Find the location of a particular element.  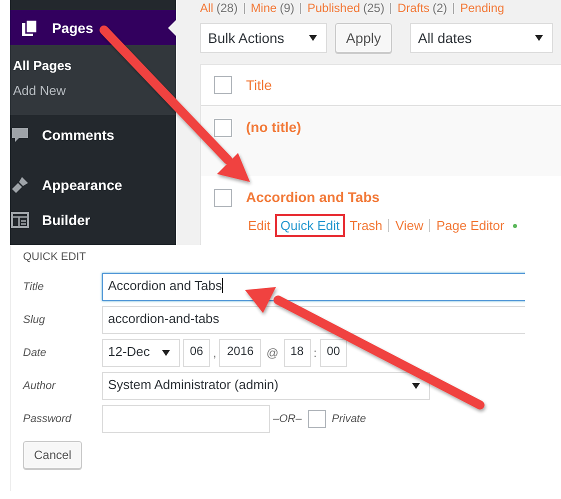

field-label: Slug is located at coordinates (34, 320).